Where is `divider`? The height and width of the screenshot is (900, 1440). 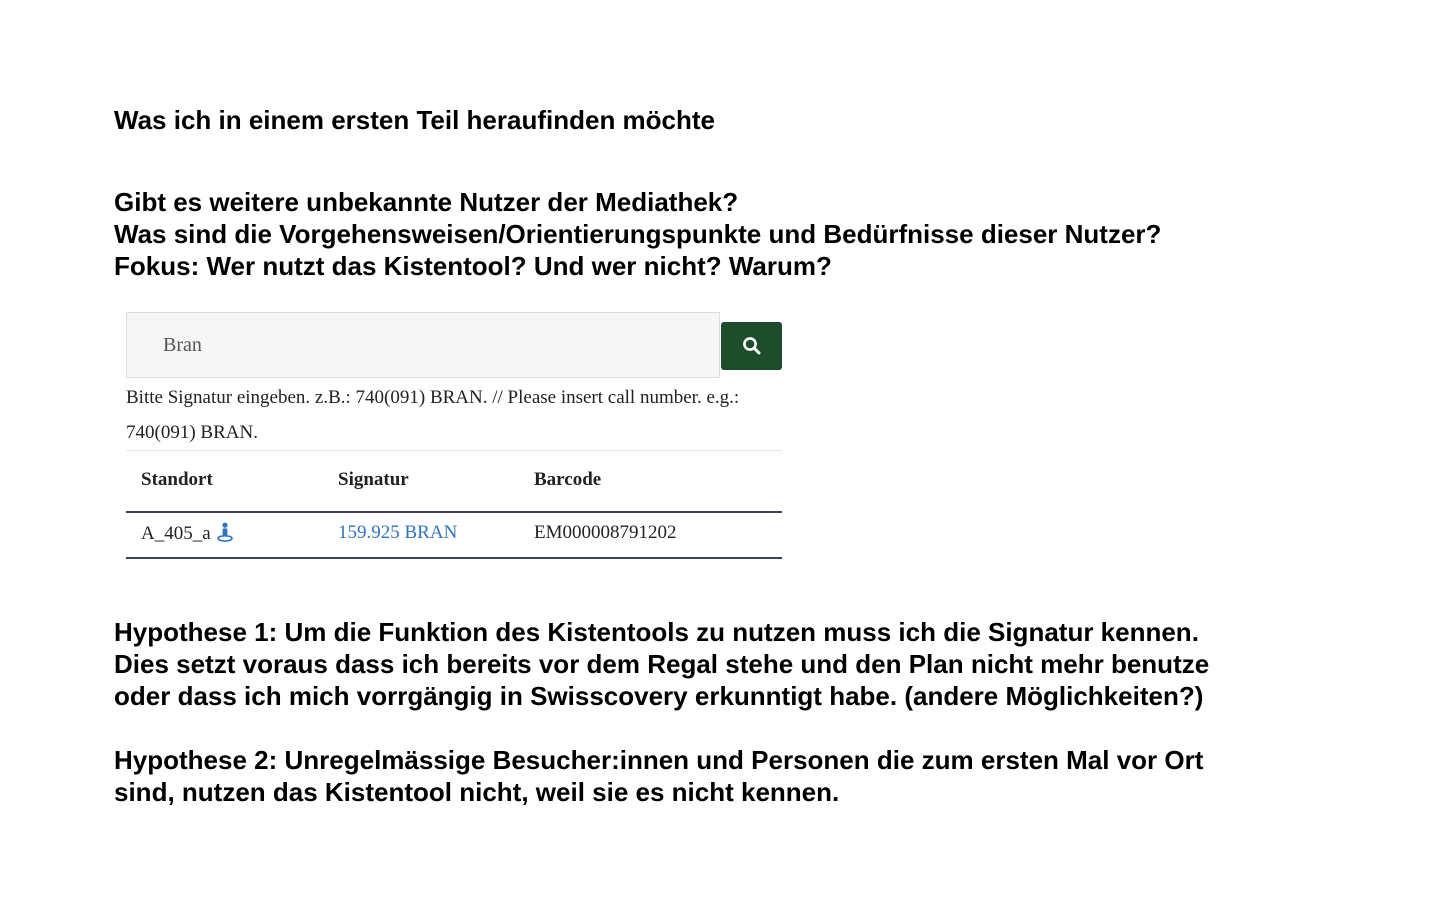
divider is located at coordinates (454, 450).